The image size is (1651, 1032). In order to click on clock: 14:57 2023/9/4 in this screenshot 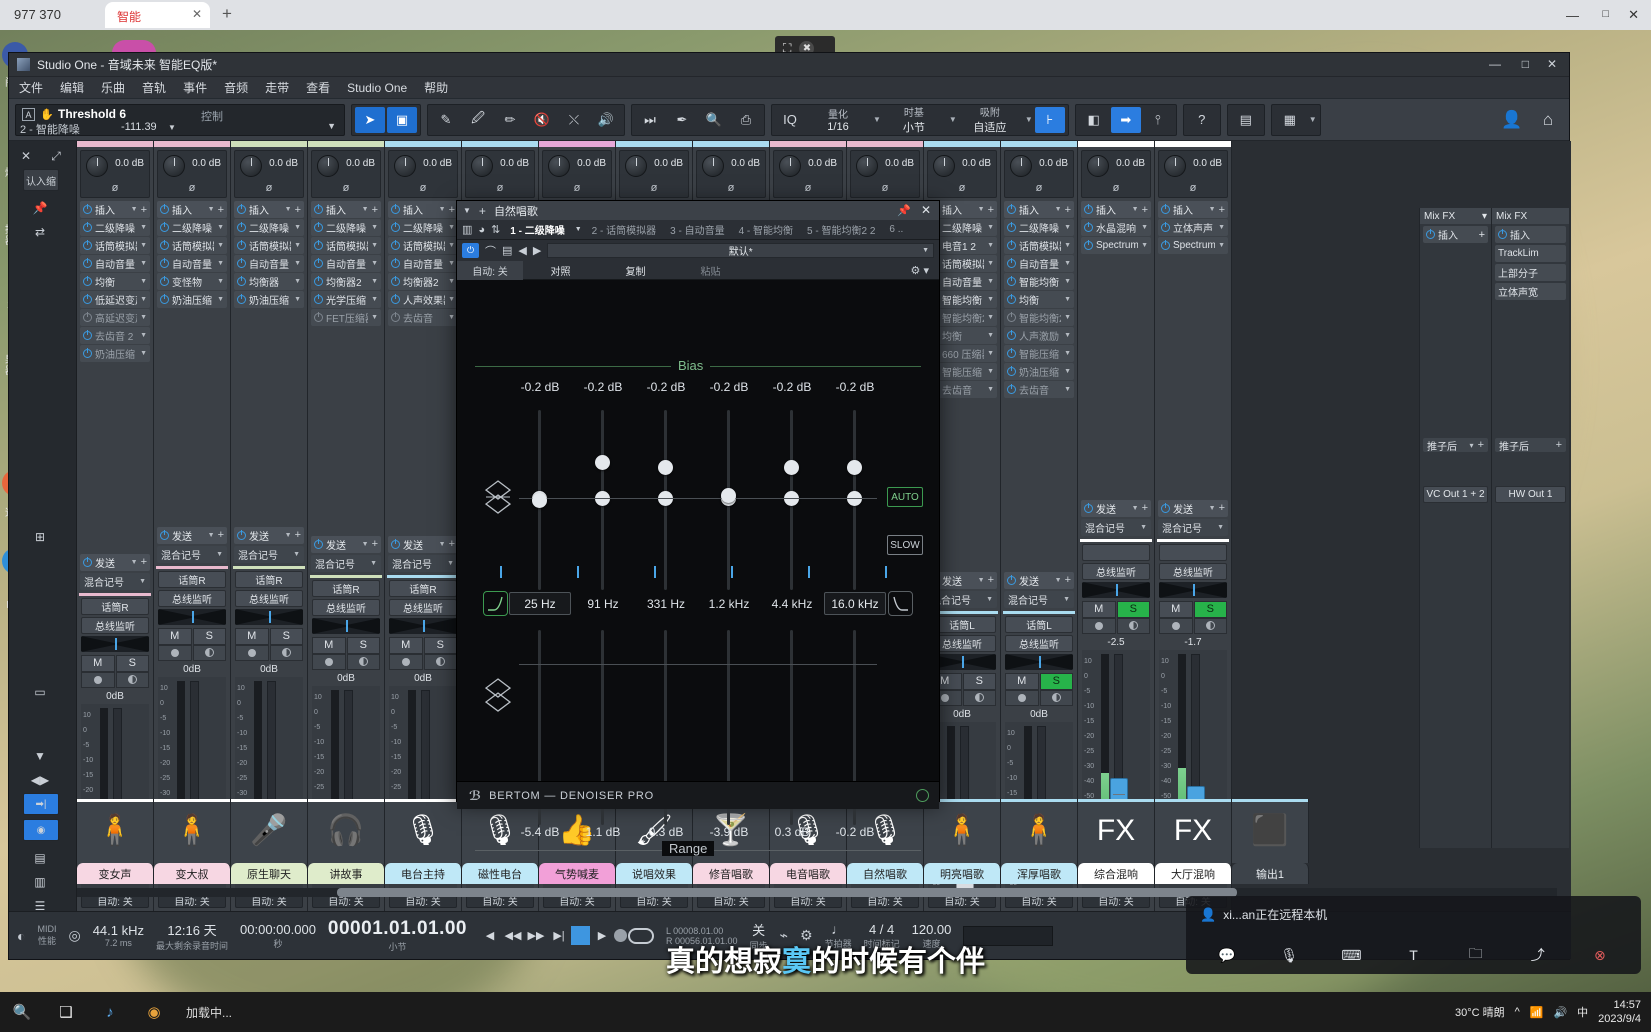, I will do `click(1619, 1012)`.